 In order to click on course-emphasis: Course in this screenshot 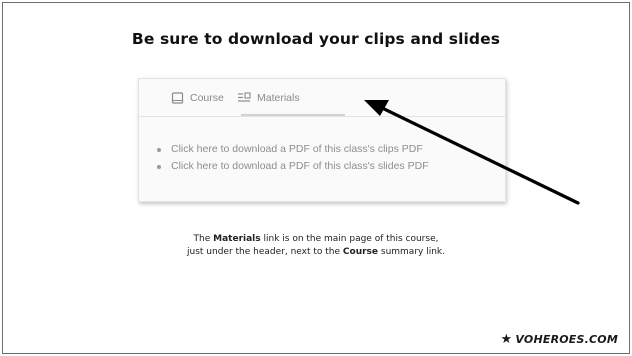, I will do `click(360, 252)`.